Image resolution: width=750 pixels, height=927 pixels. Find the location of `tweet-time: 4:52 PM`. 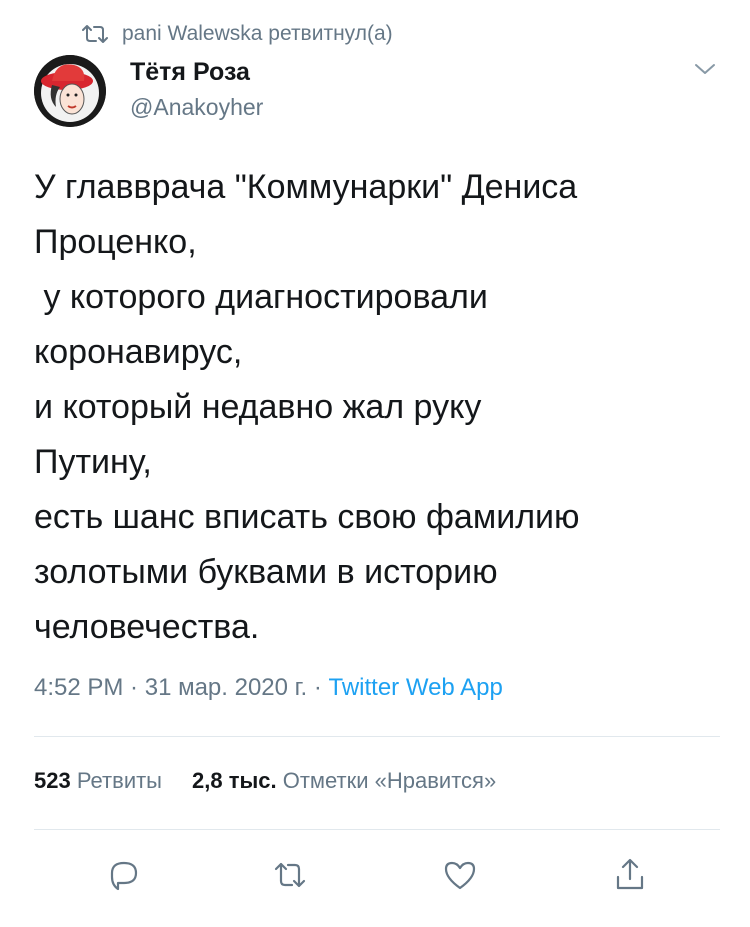

tweet-time: 4:52 PM is located at coordinates (78, 687).